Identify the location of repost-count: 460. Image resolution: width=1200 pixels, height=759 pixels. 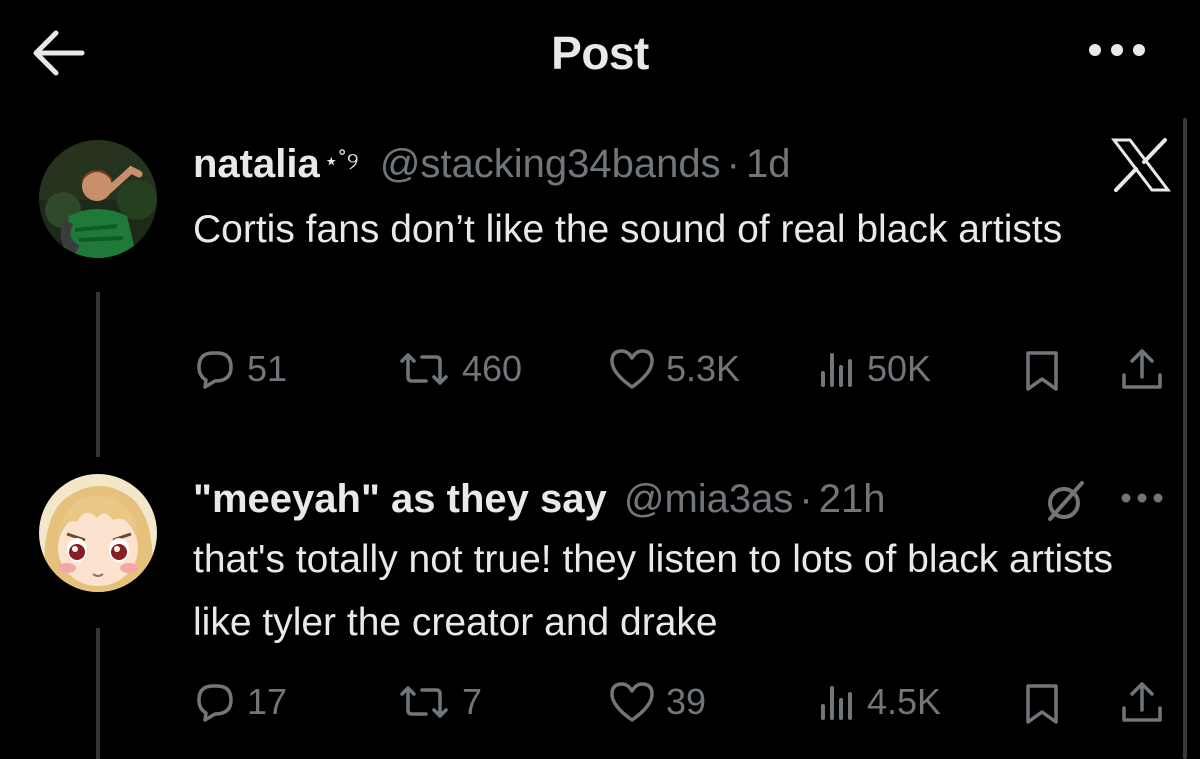
(492, 368).